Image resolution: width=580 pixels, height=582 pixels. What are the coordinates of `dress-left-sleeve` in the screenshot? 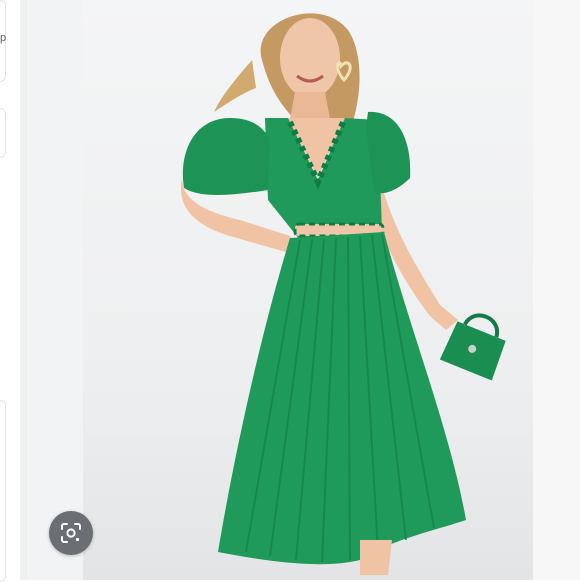 It's located at (226, 156).